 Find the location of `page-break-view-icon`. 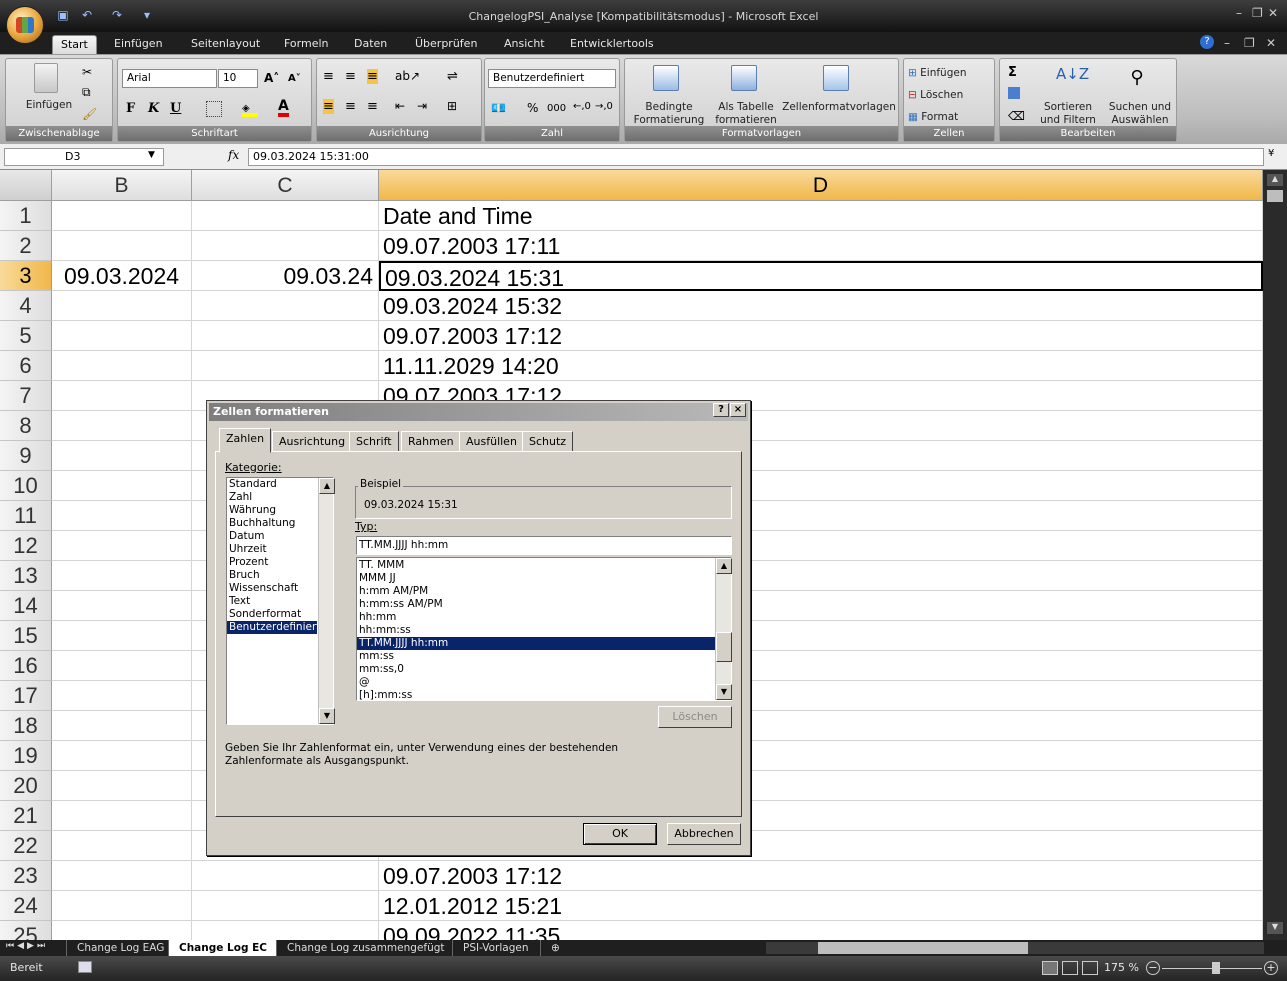

page-break-view-icon is located at coordinates (1090, 968).